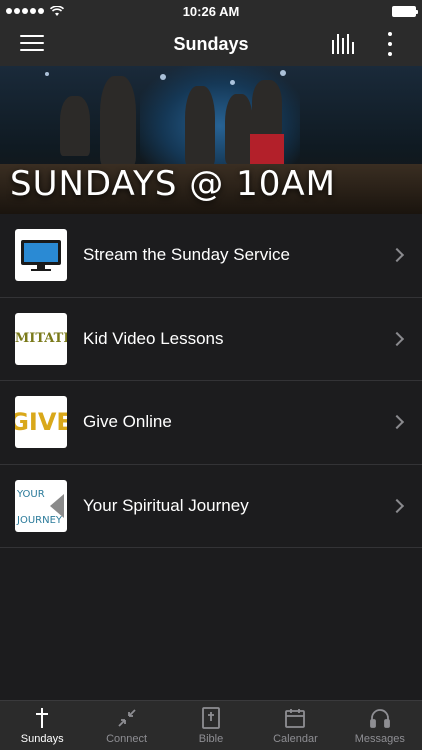 The image size is (422, 750). Describe the element at coordinates (173, 184) in the screenshot. I see `hero-title: SUNDAYS @ 10AM` at that location.